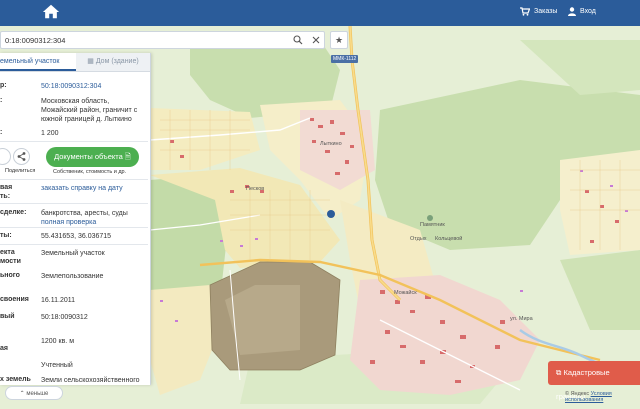 Image resolution: width=640 pixels, height=409 pixels. What do you see at coordinates (5, 196) in the screenshot?
I see `row-label: ть:` at bounding box center [5, 196].